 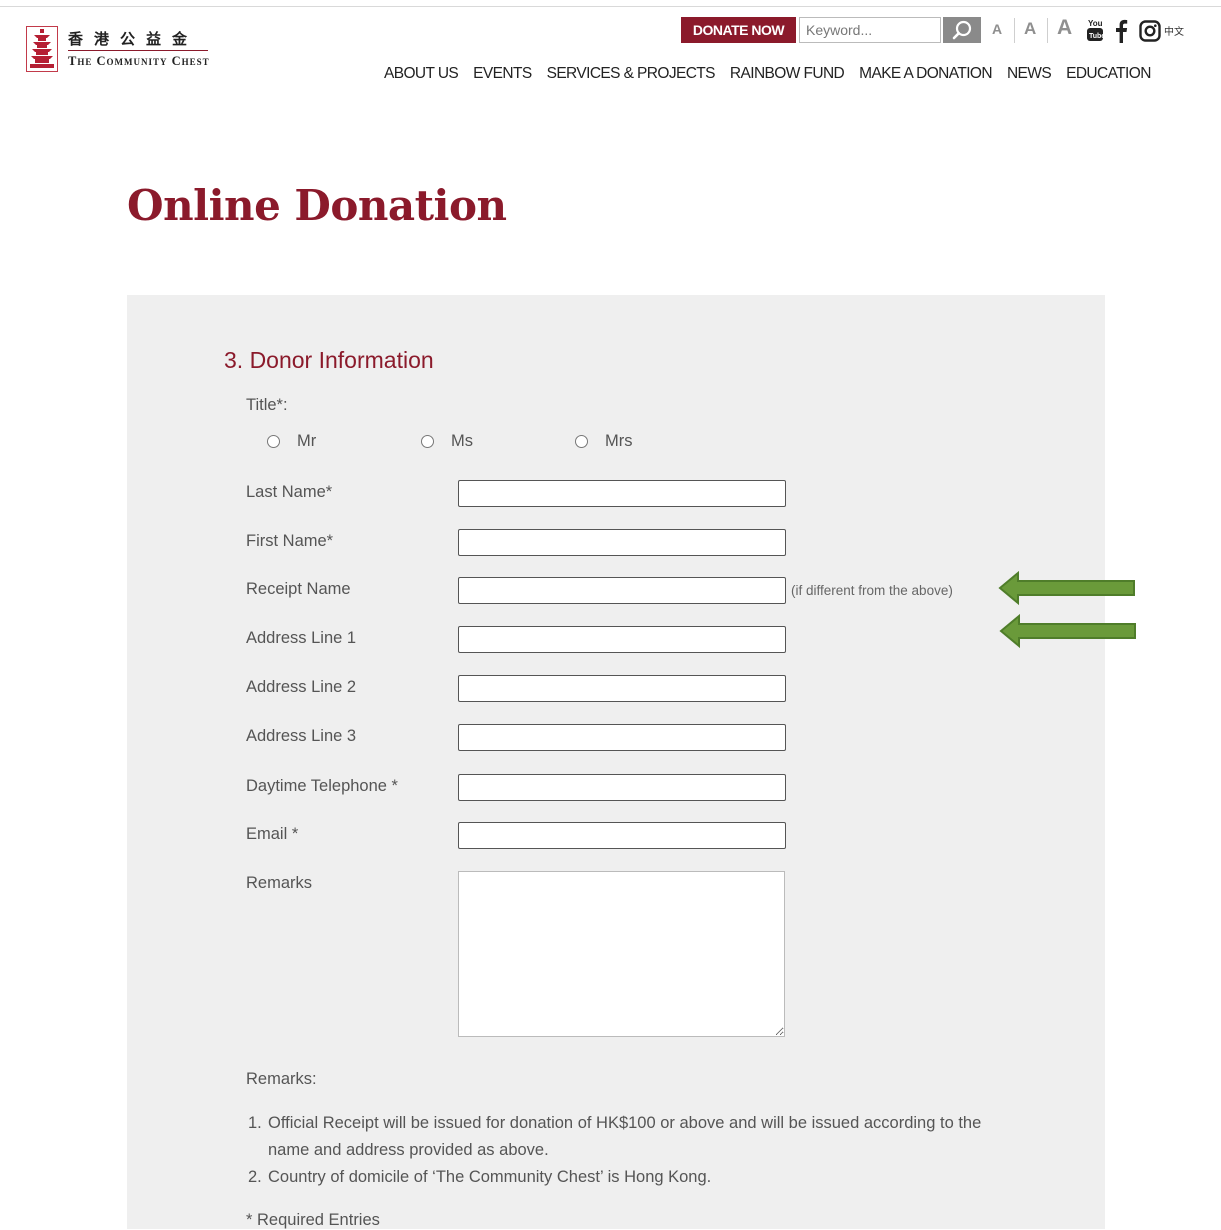 I want to click on daytime-telephone-label: Daytime Telephone *, so click(x=322, y=786).